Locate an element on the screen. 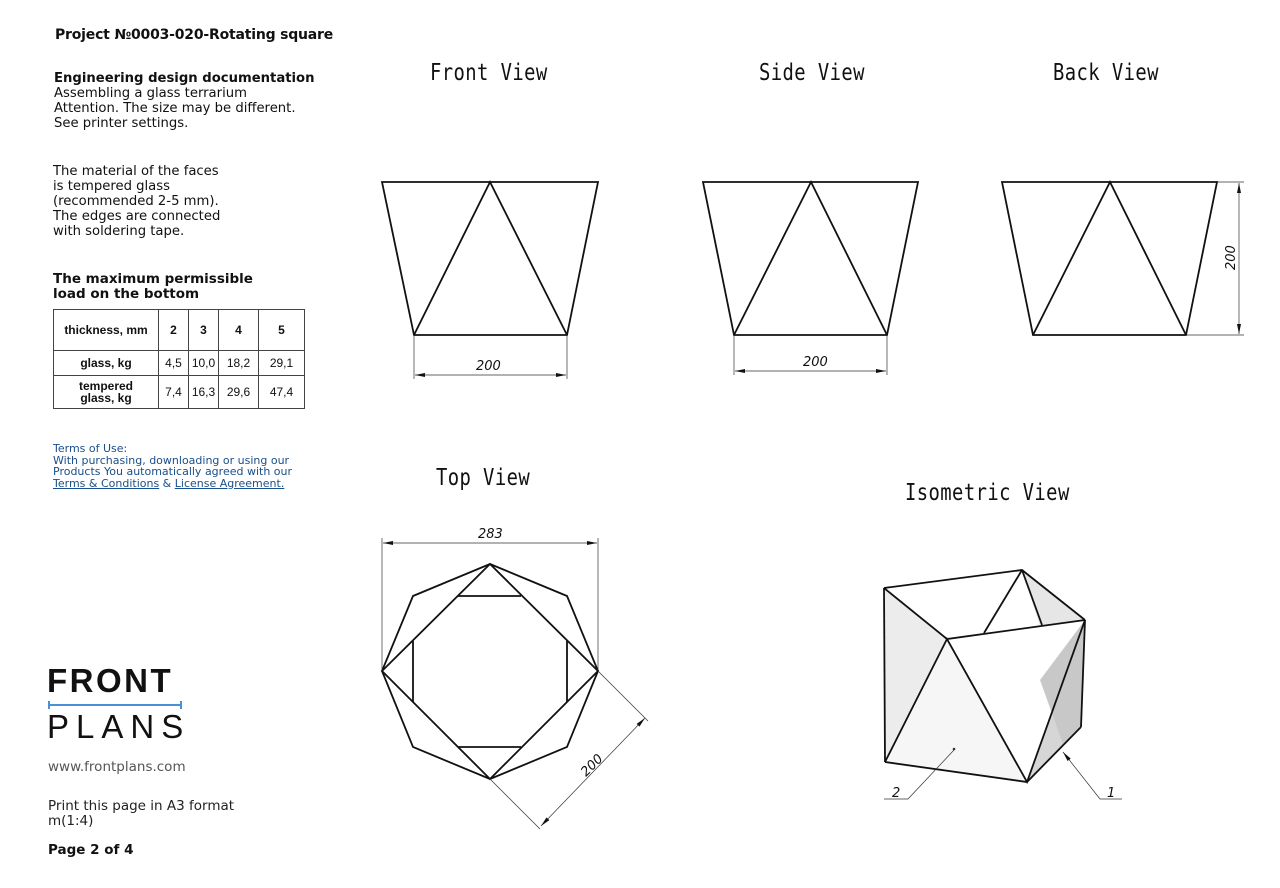 This screenshot has height=888, width=1280. front-view-drawing is located at coordinates (490, 257).